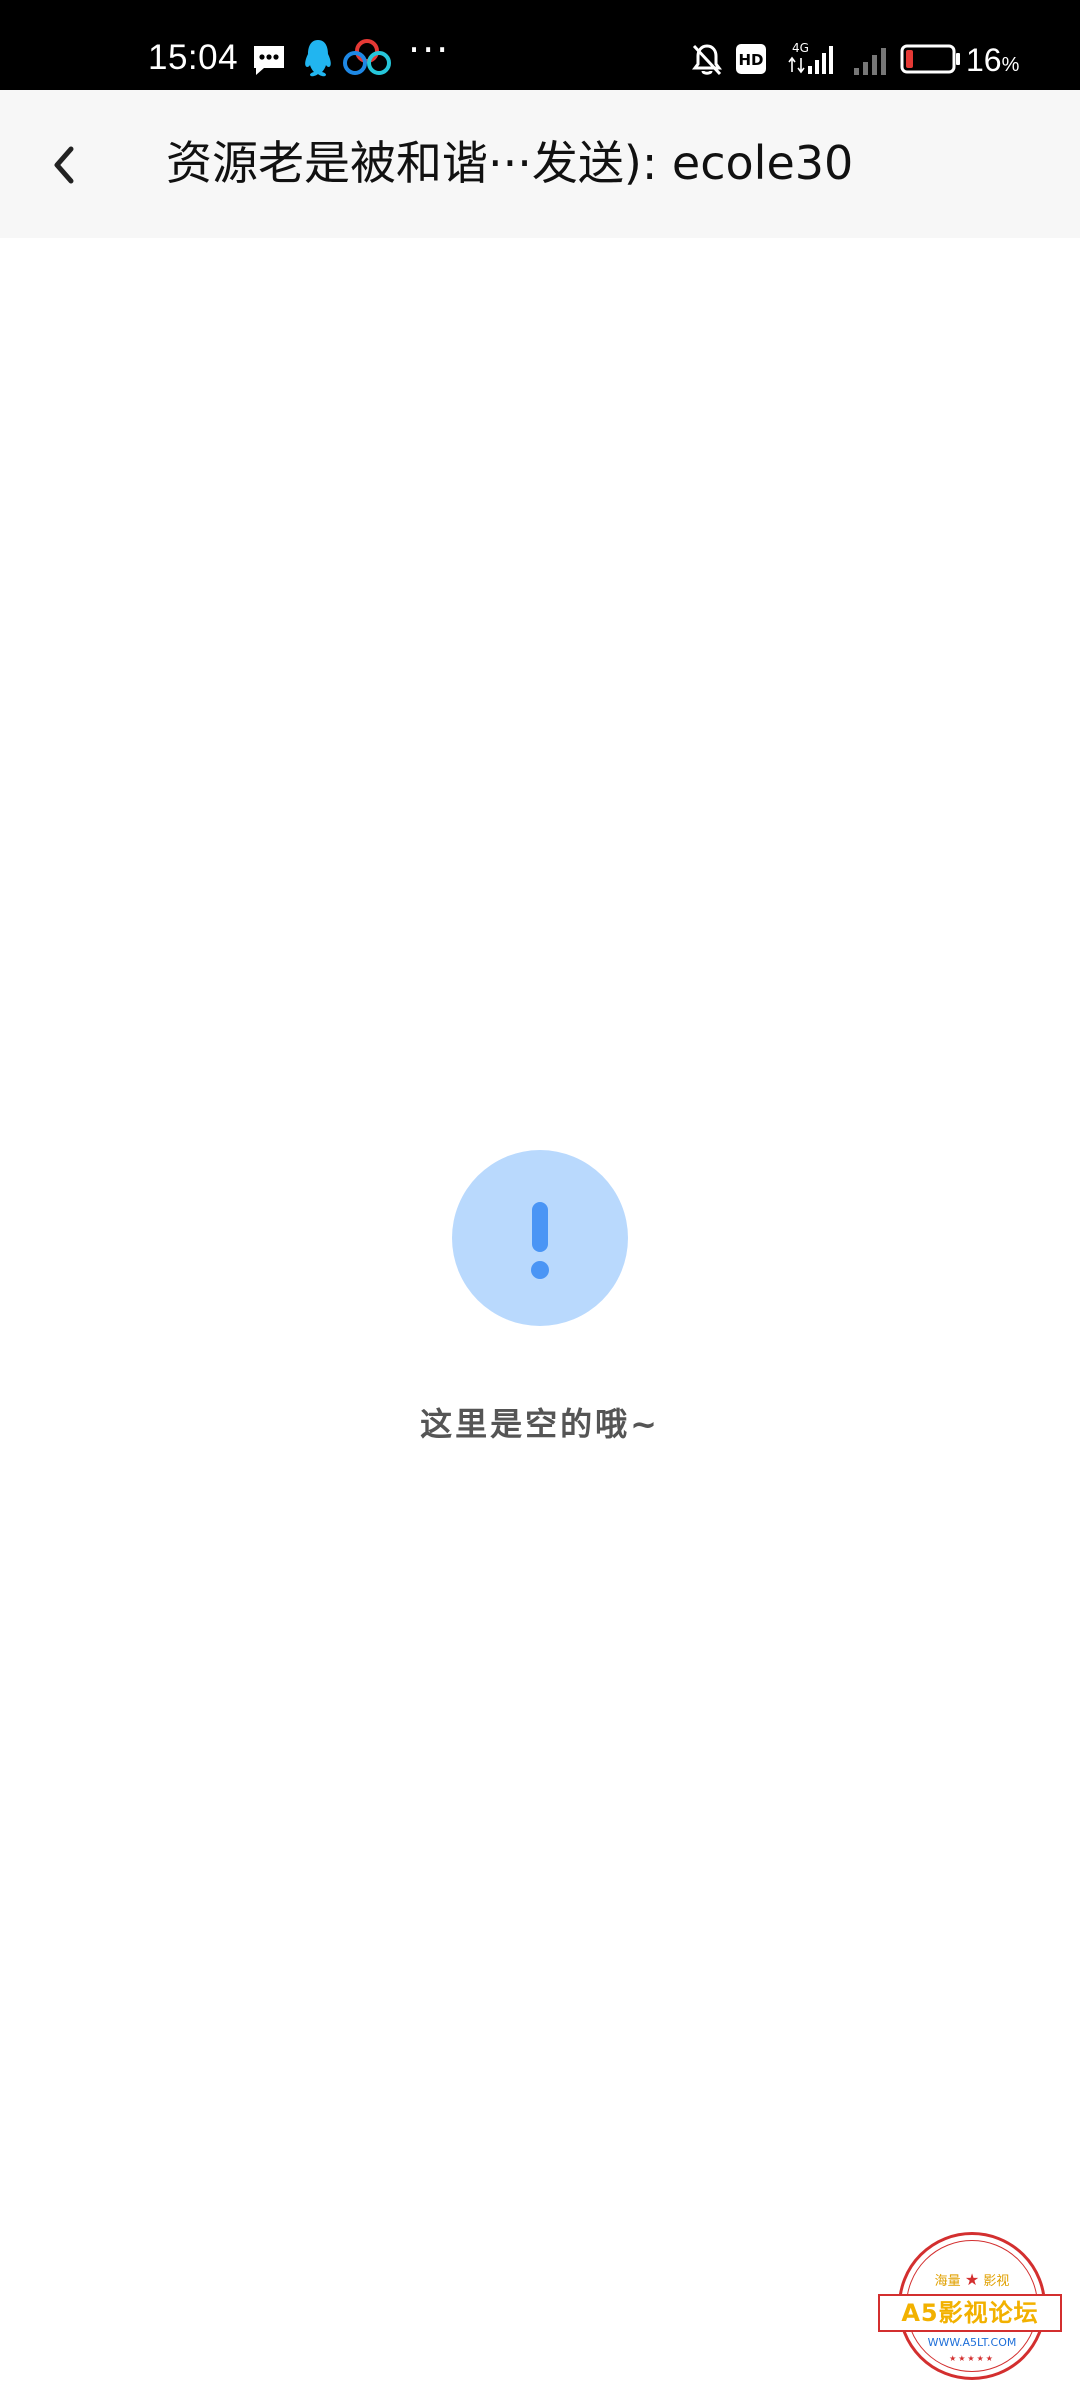  I want to click on back-button, so click(64, 165).